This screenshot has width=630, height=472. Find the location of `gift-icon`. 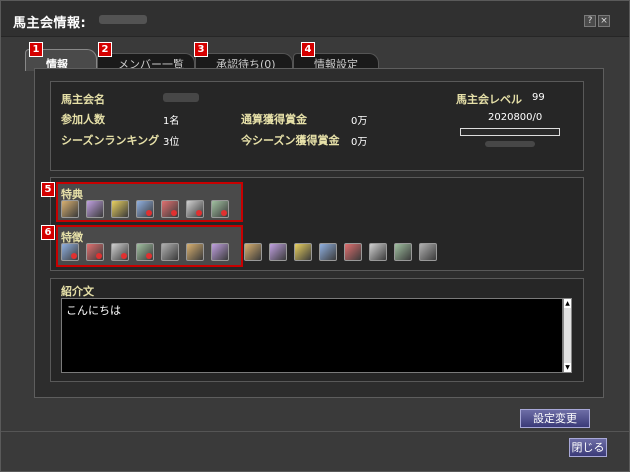

gift-icon is located at coordinates (303, 252).